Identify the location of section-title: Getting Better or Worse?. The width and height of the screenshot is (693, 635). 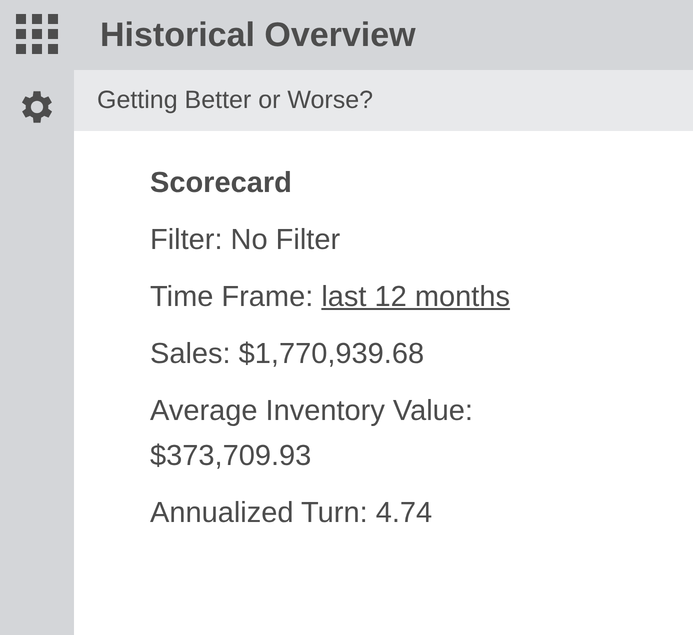
(235, 100).